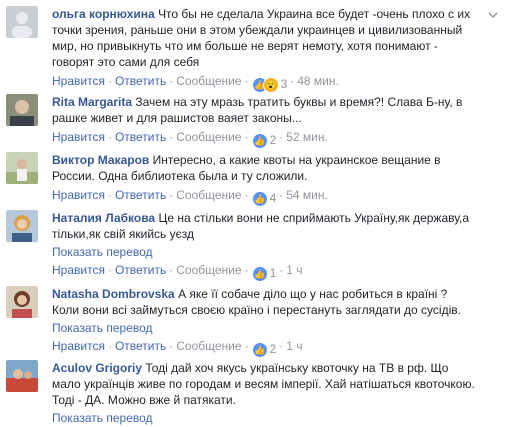 The height and width of the screenshot is (427, 506). I want to click on comment-author: Rita Margarita, so click(92, 102).